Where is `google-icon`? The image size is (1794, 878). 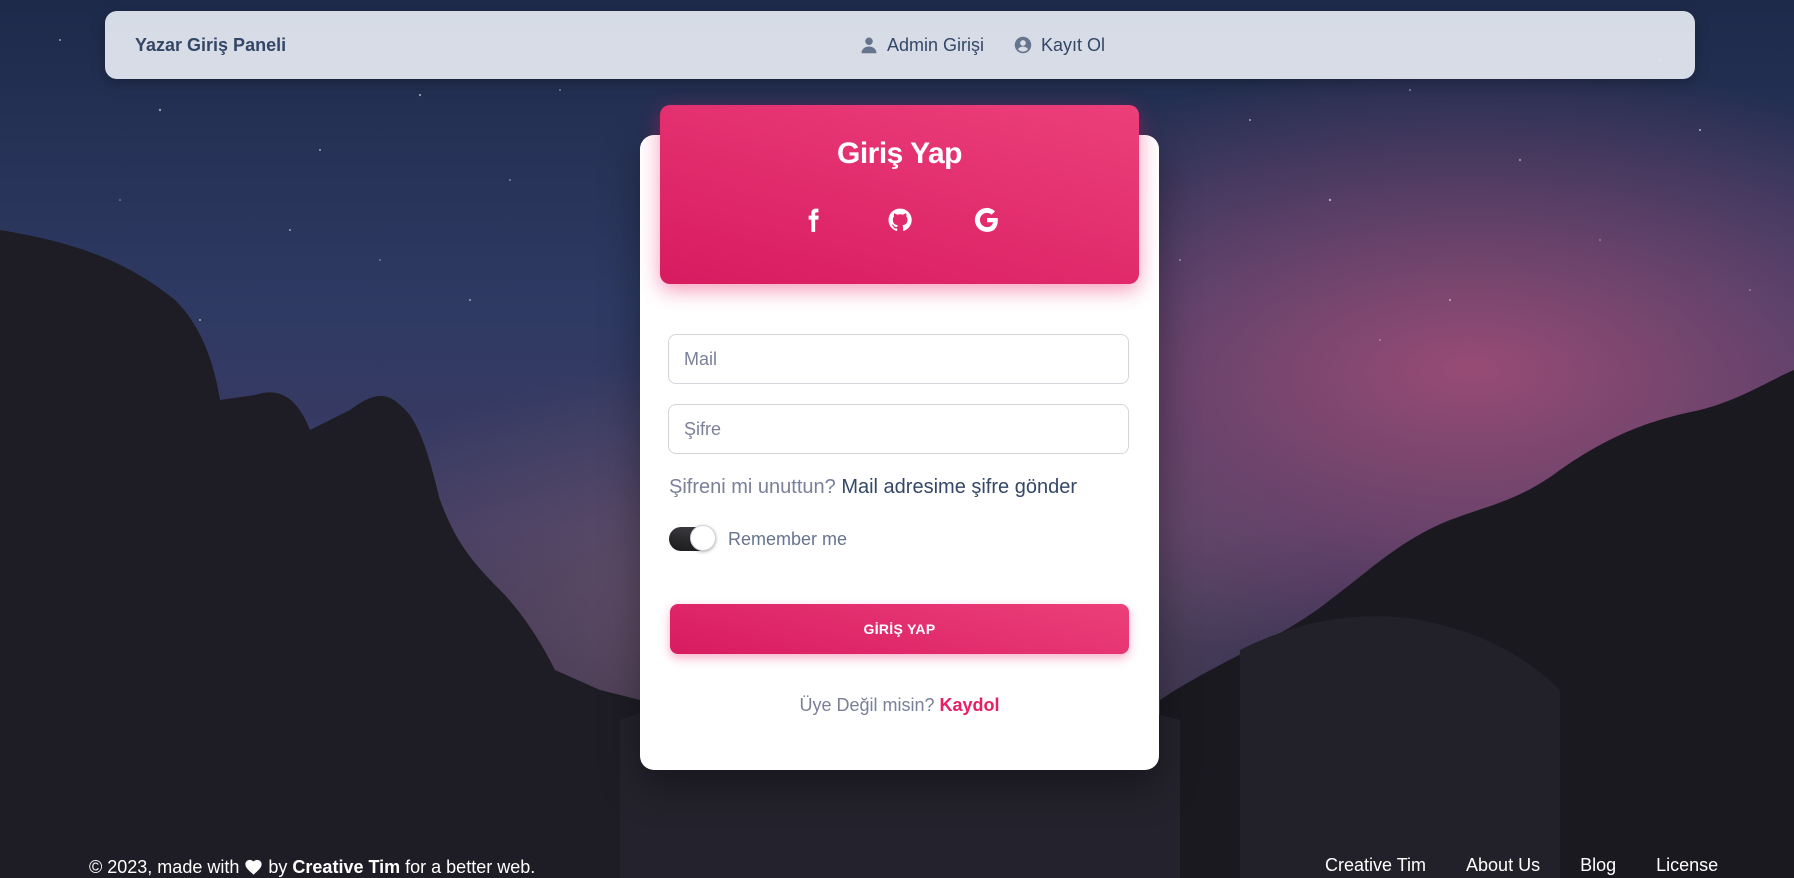 google-icon is located at coordinates (986, 219).